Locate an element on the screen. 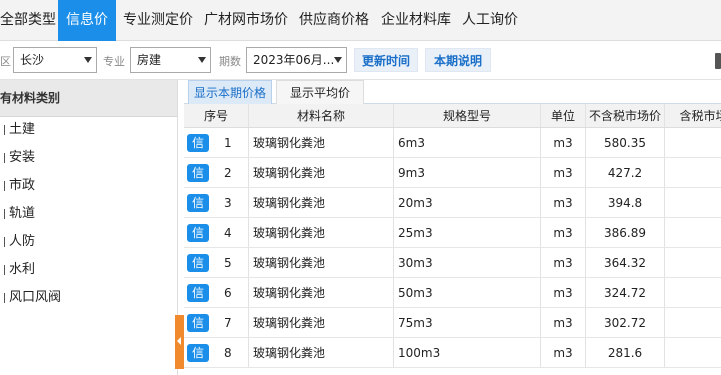 The image size is (721, 375). price-view-tabs: 显示本期价格 显示平均价 is located at coordinates (452, 92).